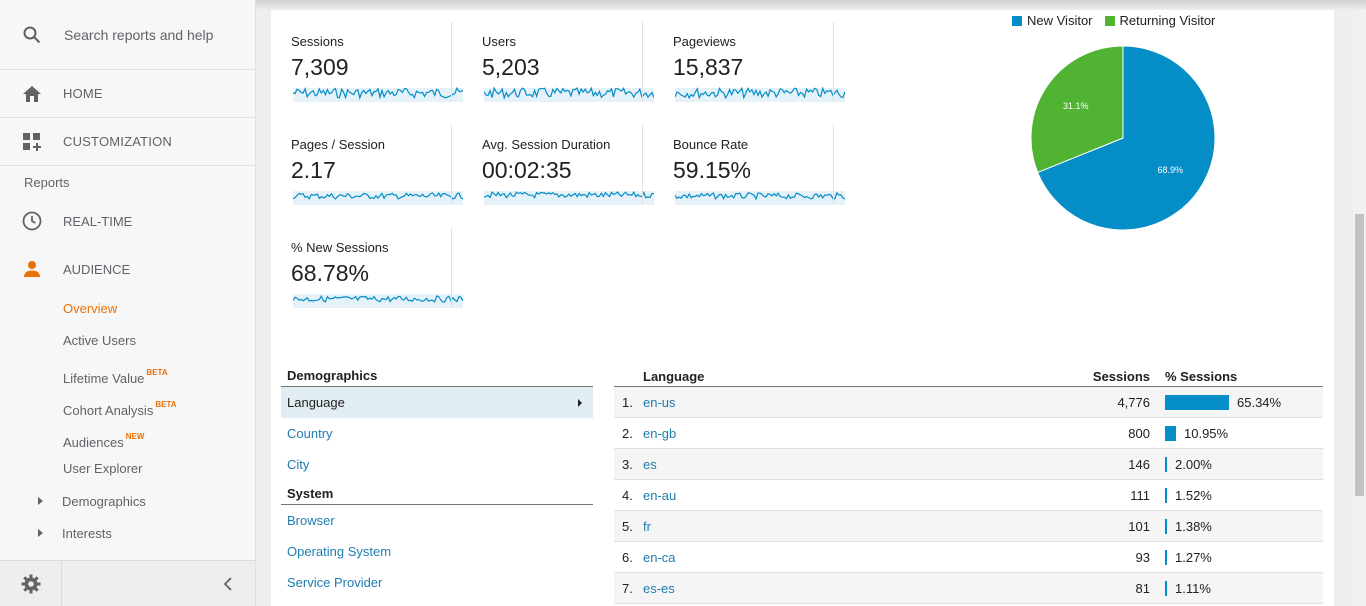 The image size is (1366, 606). What do you see at coordinates (367, 62) in the screenshot?
I see `metric-sessions: Sessions 7,309` at bounding box center [367, 62].